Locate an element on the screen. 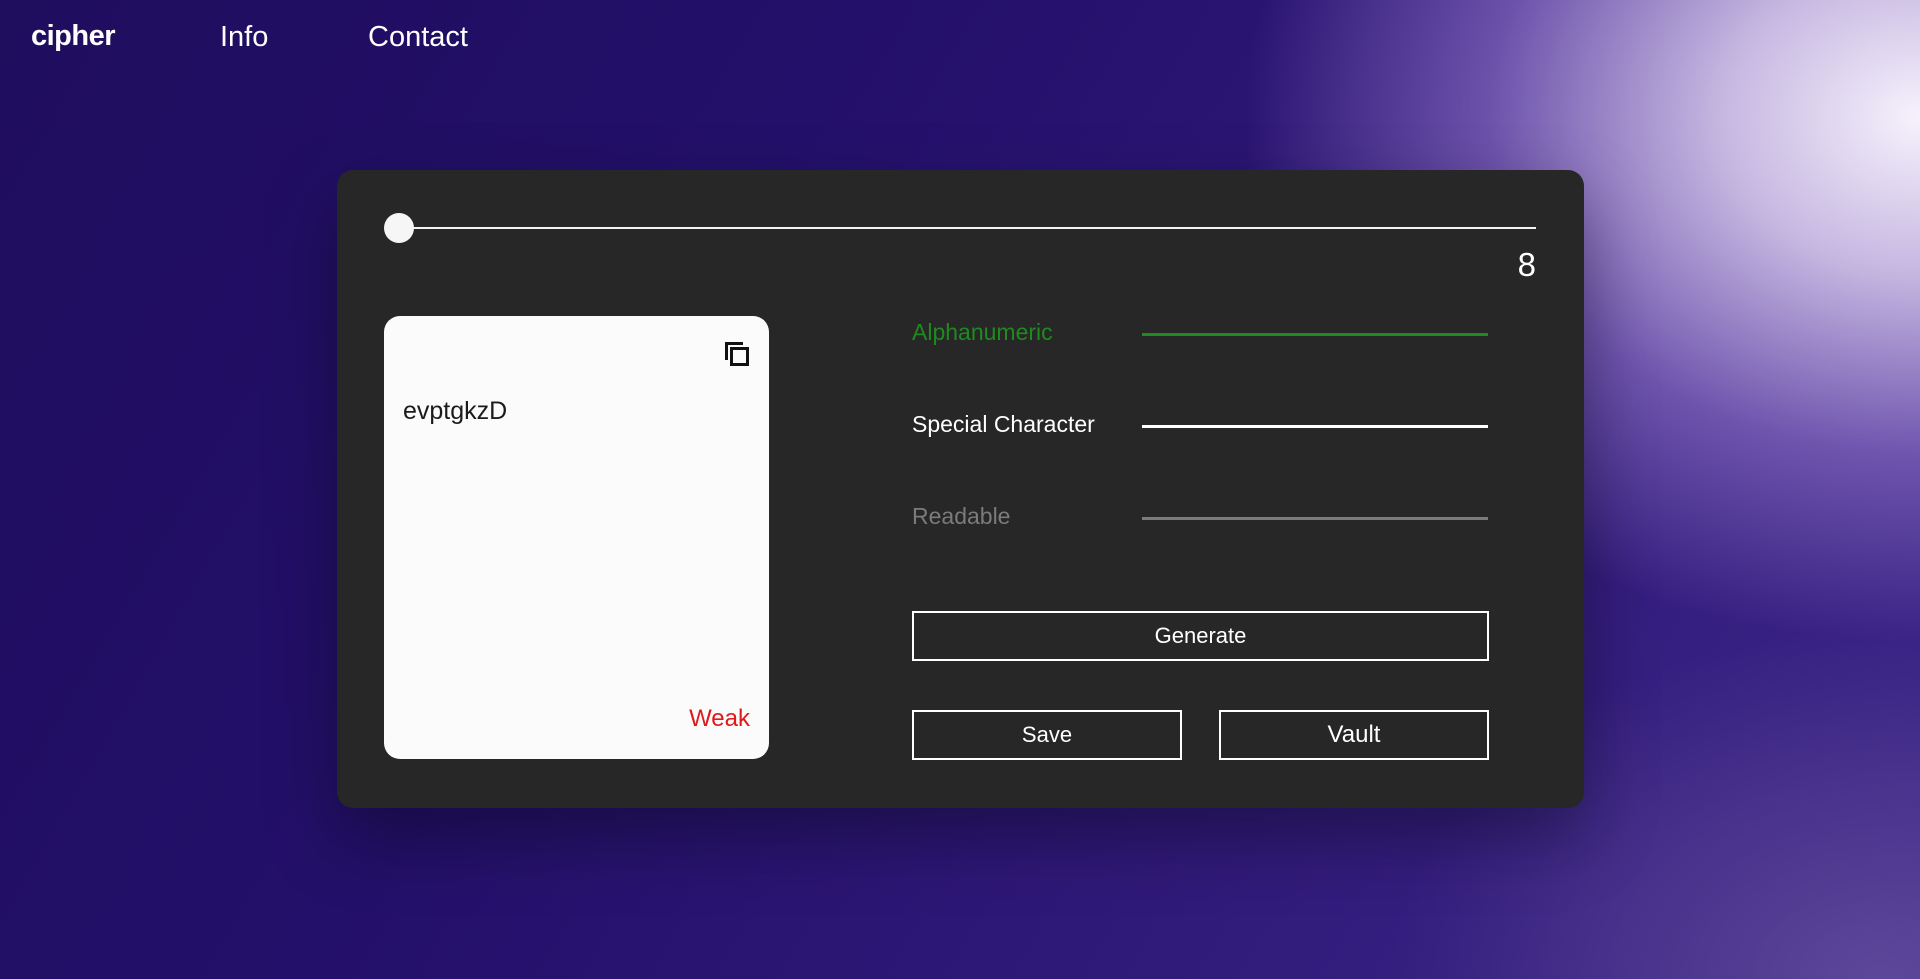 Image resolution: width=1920 pixels, height=979 pixels. option-alphanumeric: Alphanumeric is located at coordinates (1201, 333).